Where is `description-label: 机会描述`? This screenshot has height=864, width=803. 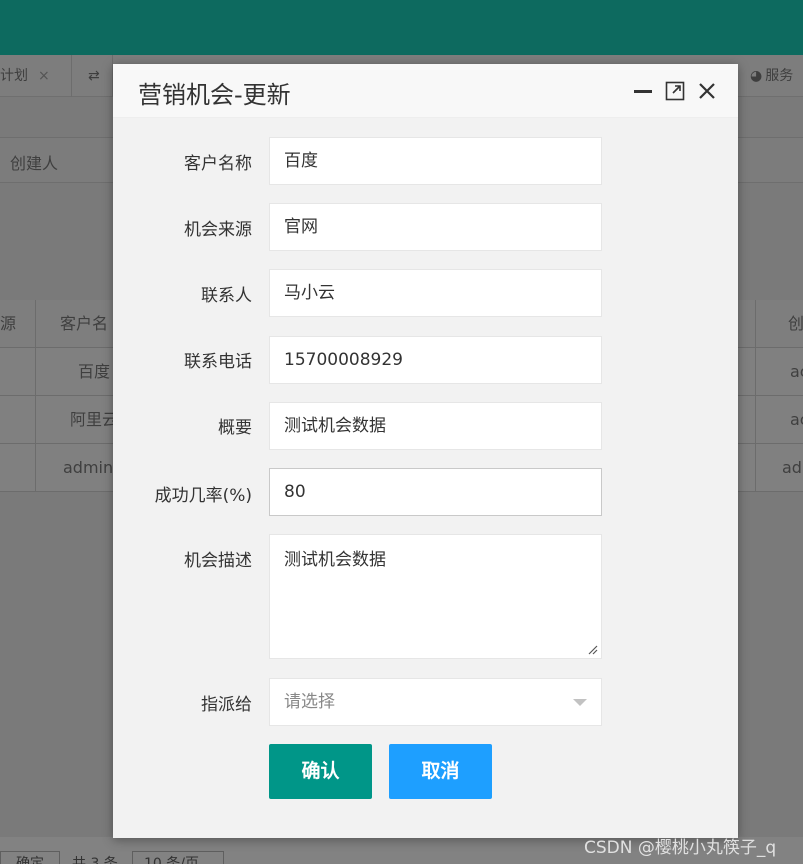
description-label: 机会描述 is located at coordinates (218, 561).